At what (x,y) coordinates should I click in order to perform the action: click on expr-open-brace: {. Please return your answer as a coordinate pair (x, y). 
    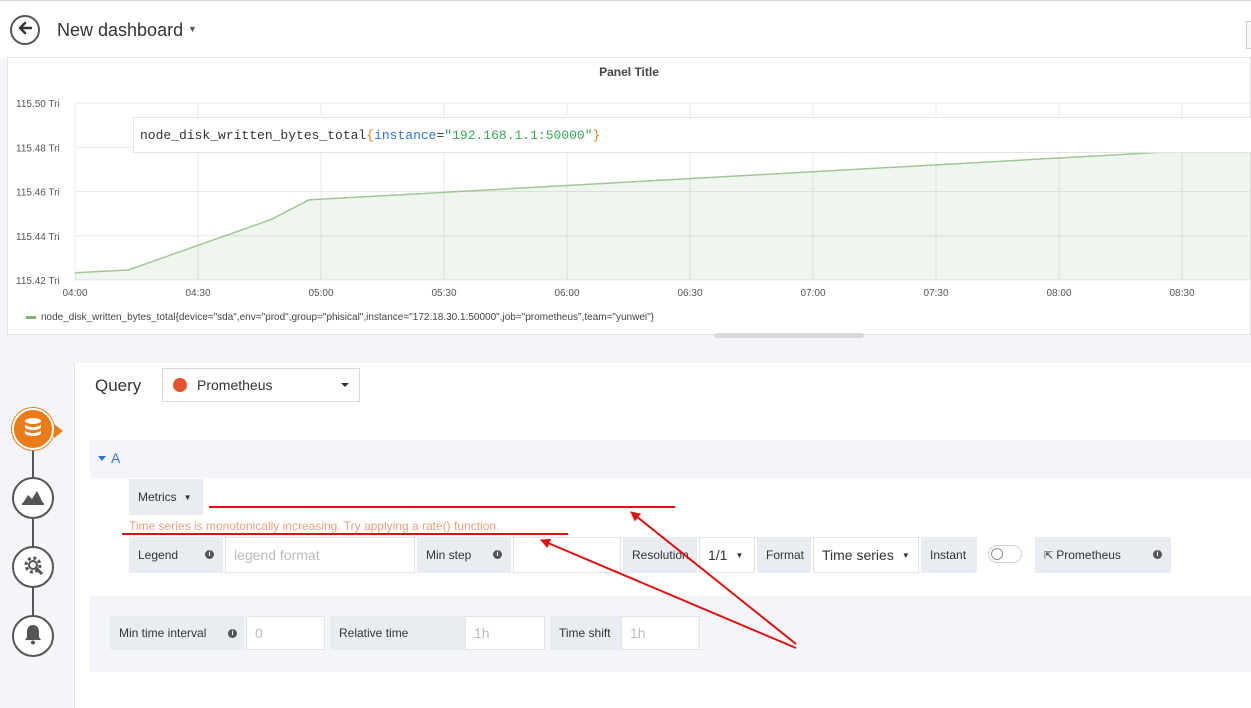
    Looking at the image, I should click on (370, 135).